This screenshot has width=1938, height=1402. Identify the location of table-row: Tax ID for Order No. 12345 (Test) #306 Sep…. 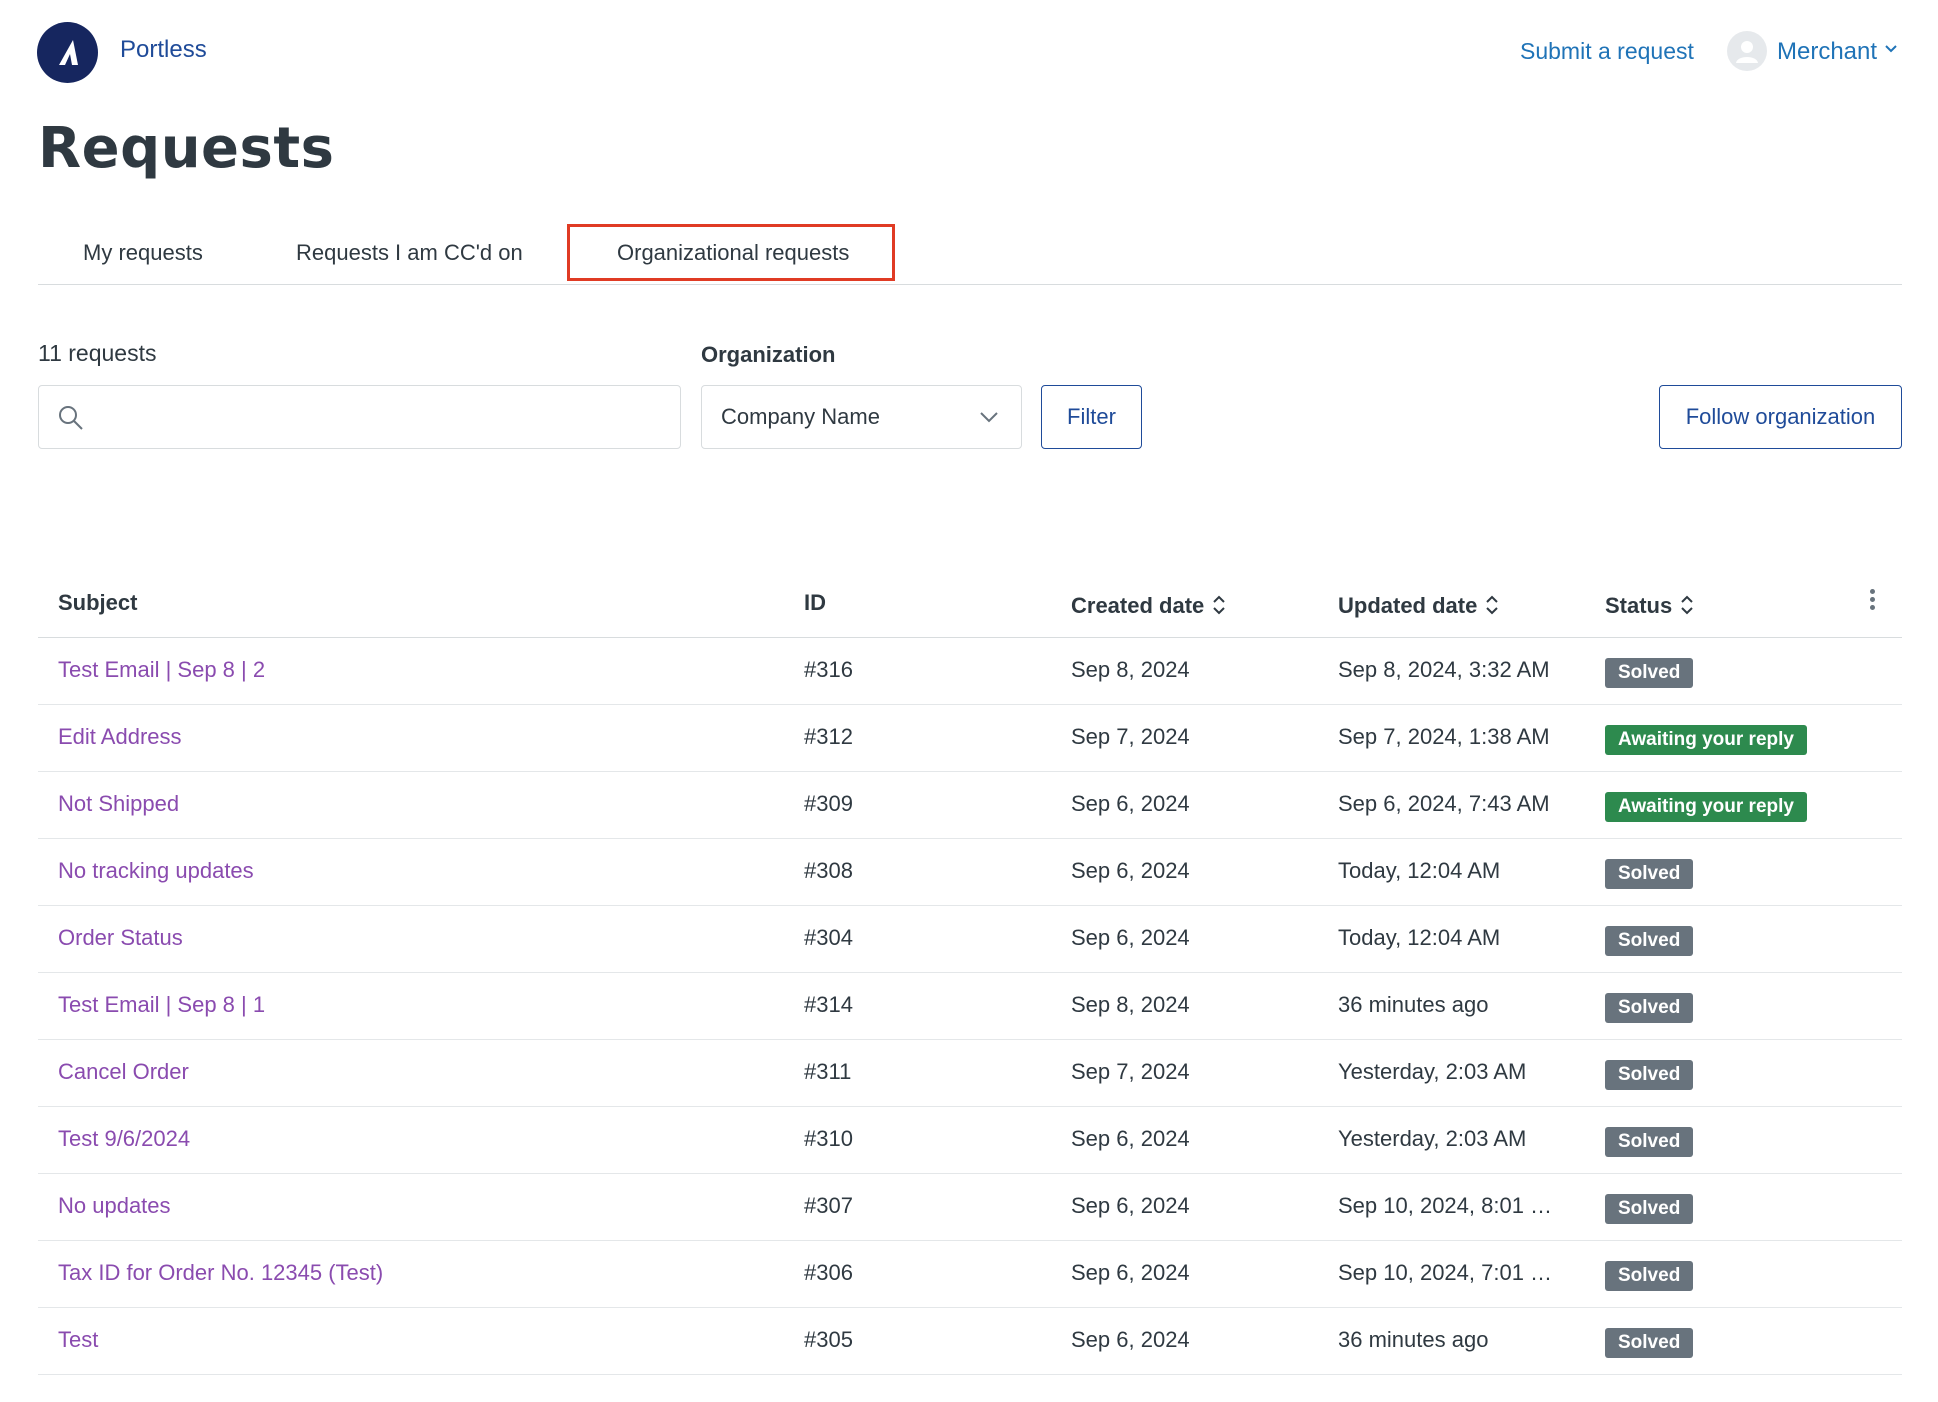
(970, 1274).